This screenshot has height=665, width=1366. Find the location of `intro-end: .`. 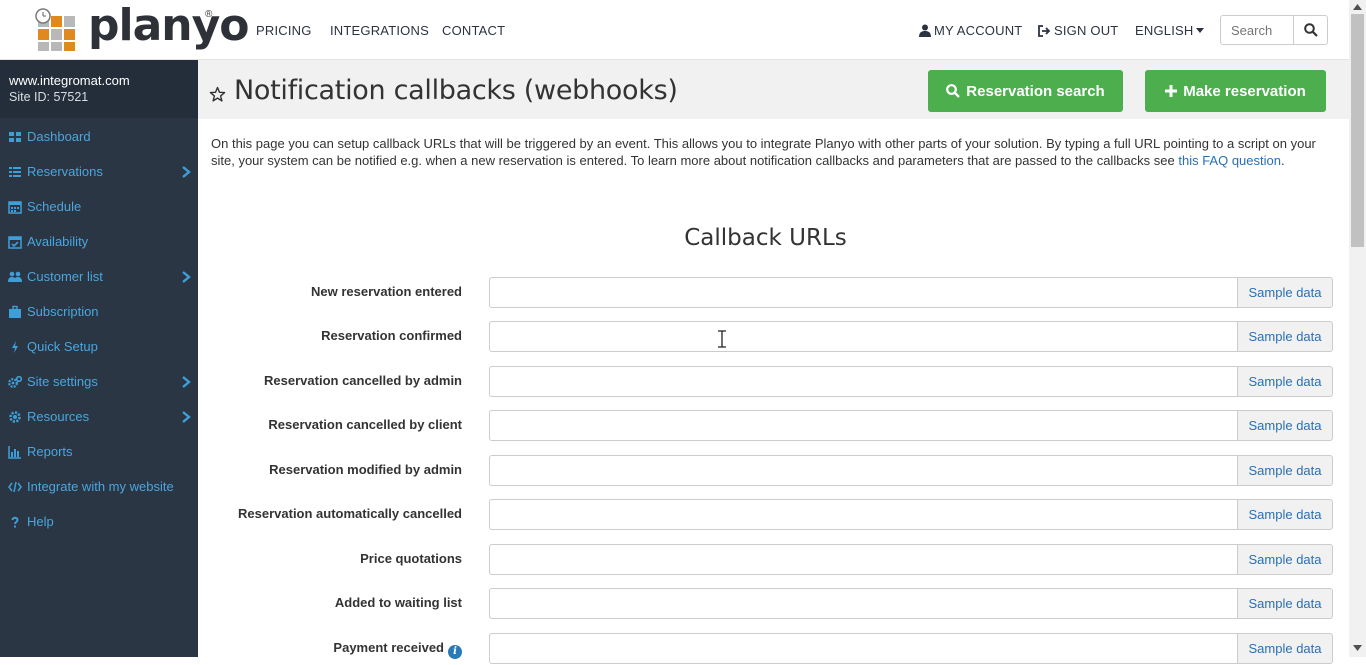

intro-end: . is located at coordinates (1282, 160).